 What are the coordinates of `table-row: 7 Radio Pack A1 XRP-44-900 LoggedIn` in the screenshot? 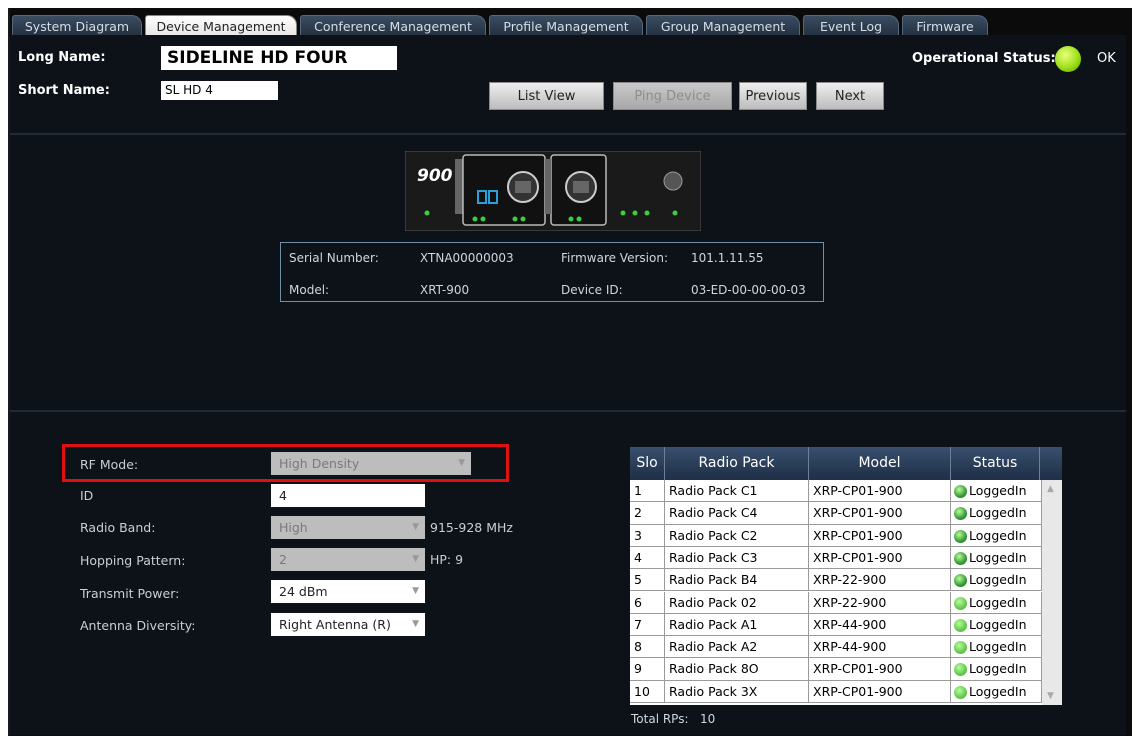 It's located at (846, 625).